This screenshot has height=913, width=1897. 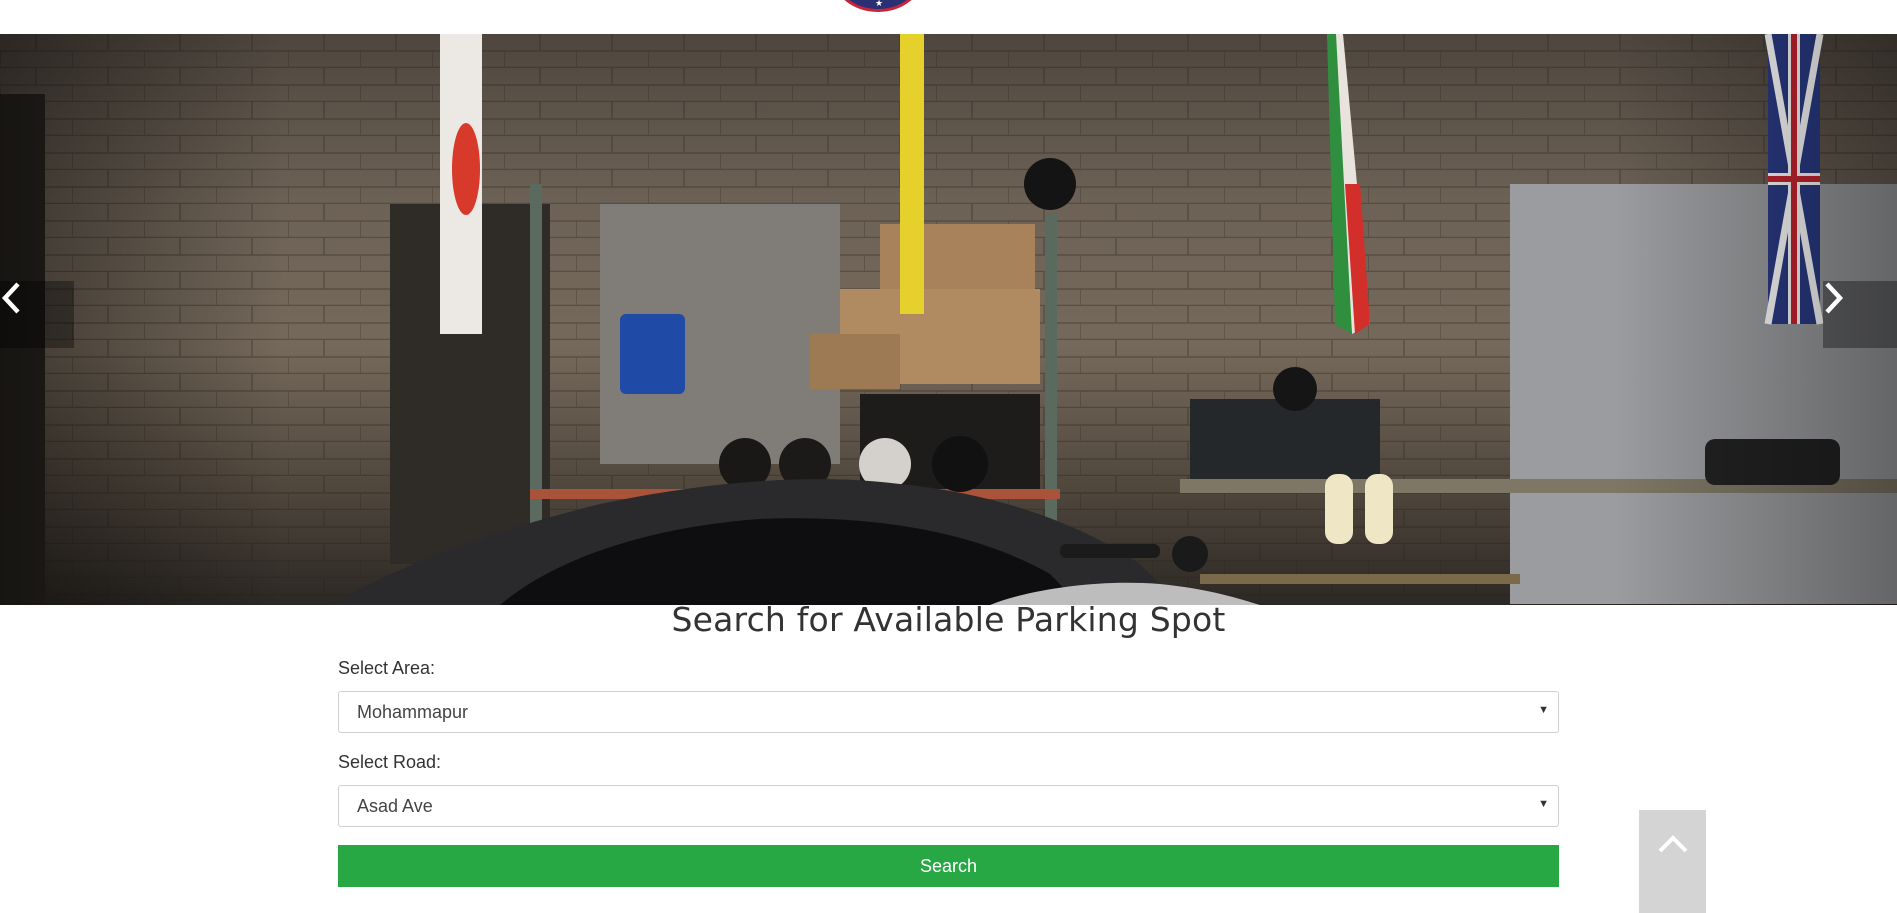 I want to click on road-select: Asad Ave ▼, so click(x=948, y=806).